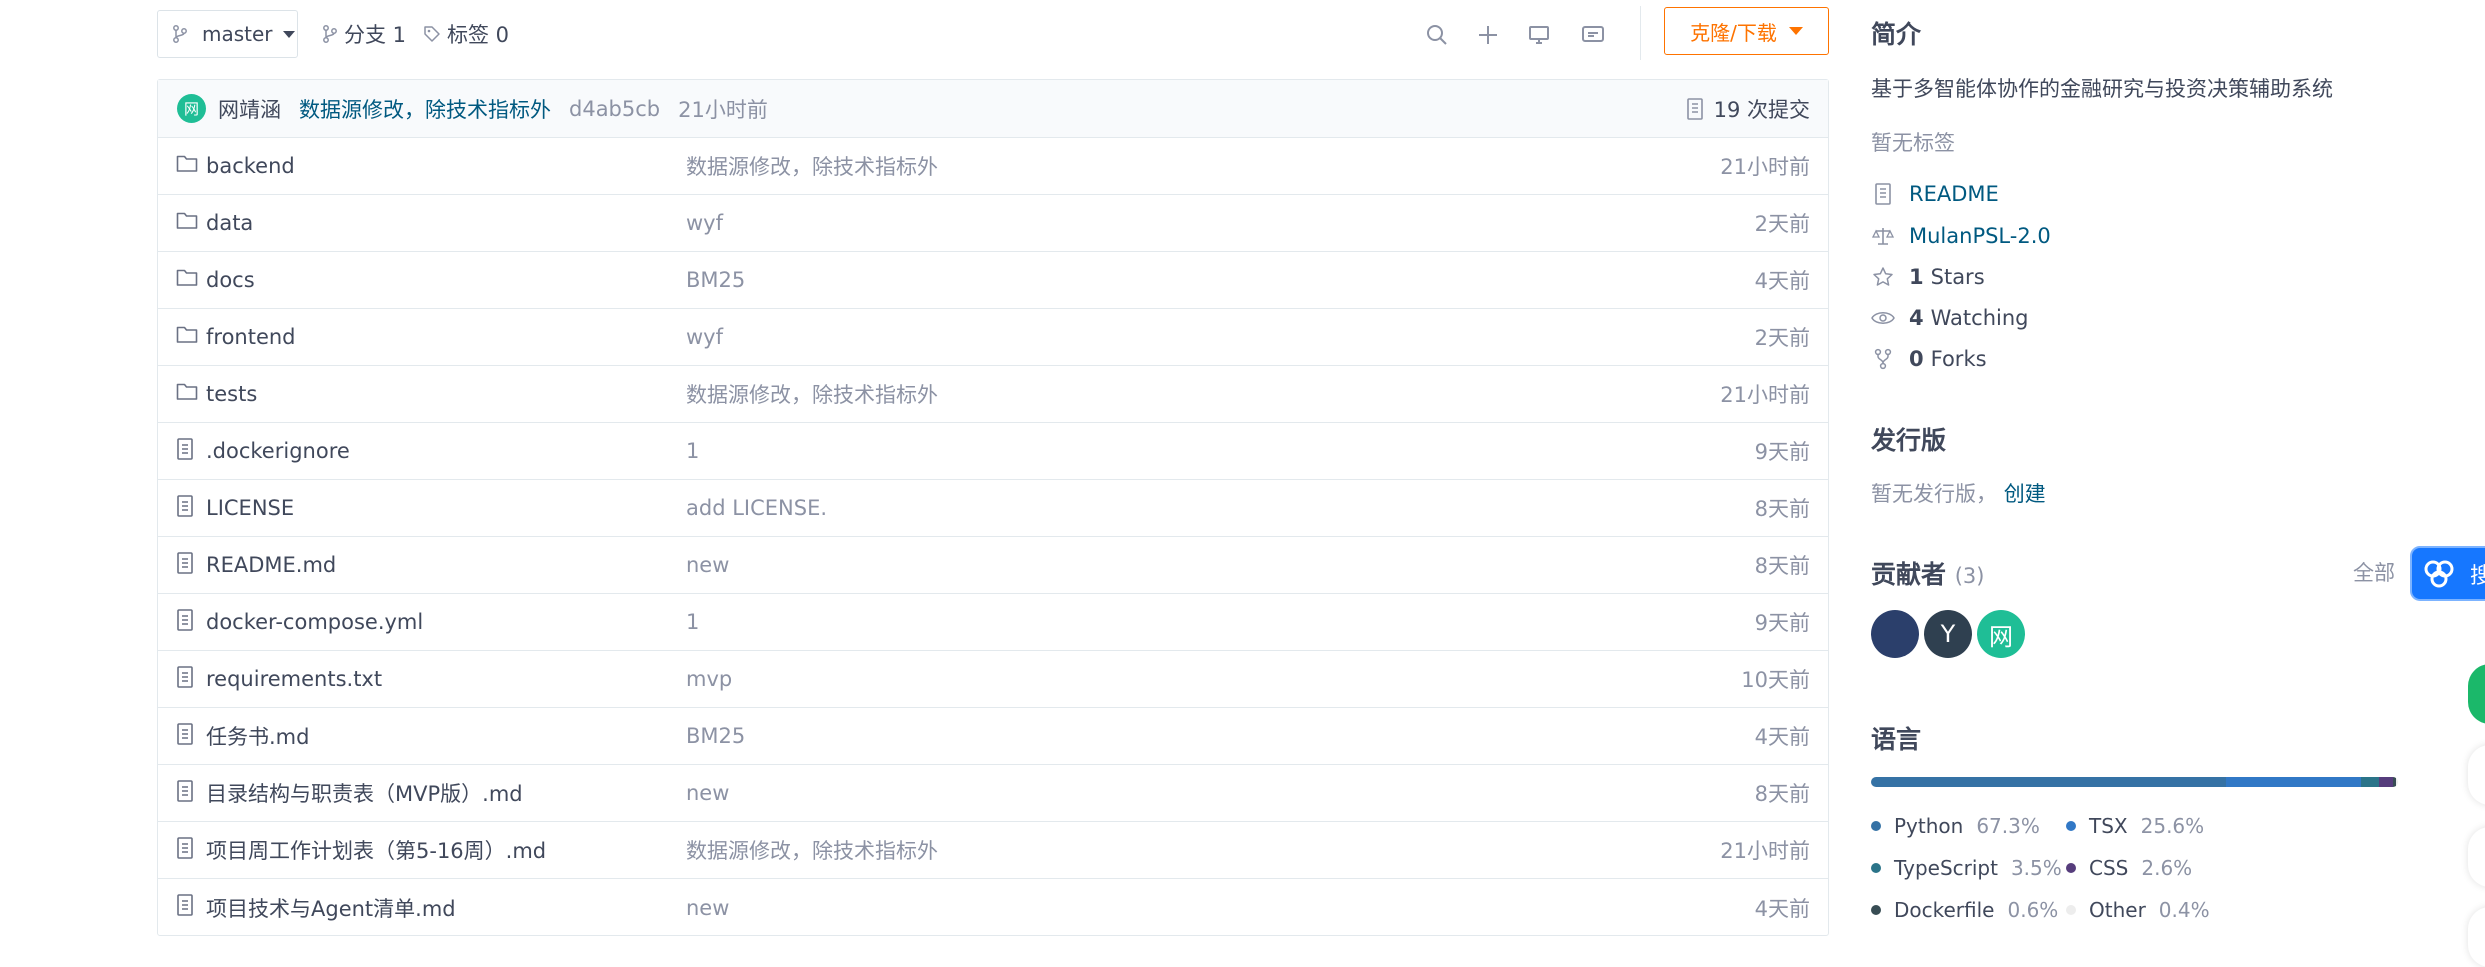 The width and height of the screenshot is (2485, 967). What do you see at coordinates (229, 223) in the screenshot?
I see `file-name: data` at bounding box center [229, 223].